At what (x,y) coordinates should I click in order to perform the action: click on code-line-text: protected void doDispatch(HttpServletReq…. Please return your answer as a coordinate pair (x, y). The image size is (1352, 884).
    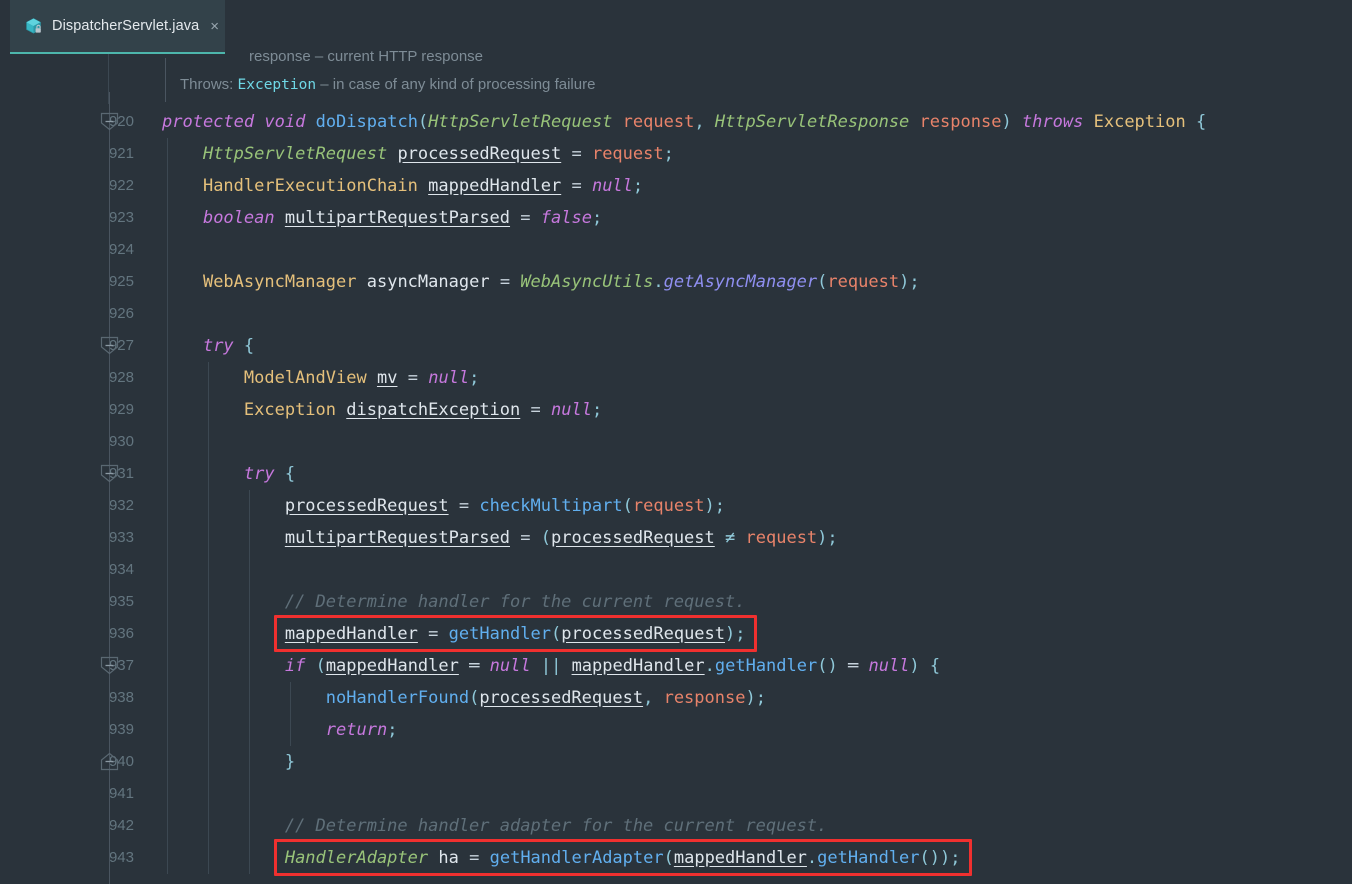
    Looking at the image, I should click on (684, 122).